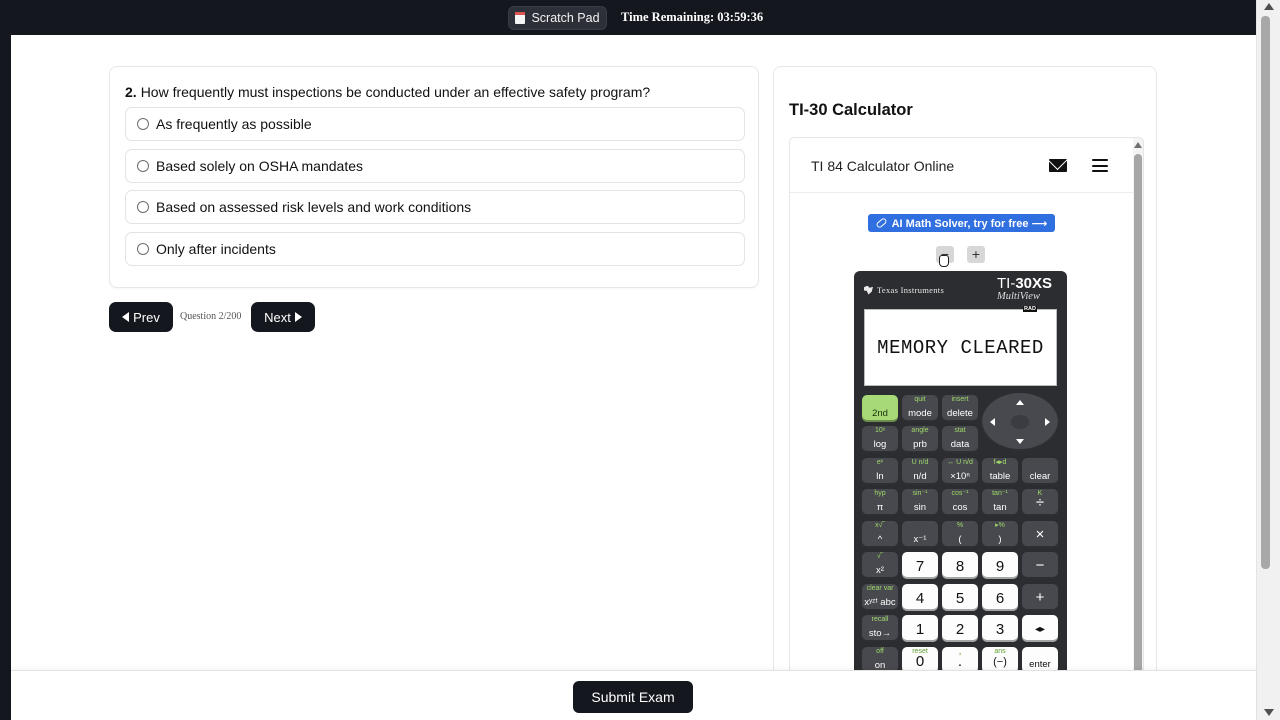  I want to click on notepad-icon, so click(520, 18).